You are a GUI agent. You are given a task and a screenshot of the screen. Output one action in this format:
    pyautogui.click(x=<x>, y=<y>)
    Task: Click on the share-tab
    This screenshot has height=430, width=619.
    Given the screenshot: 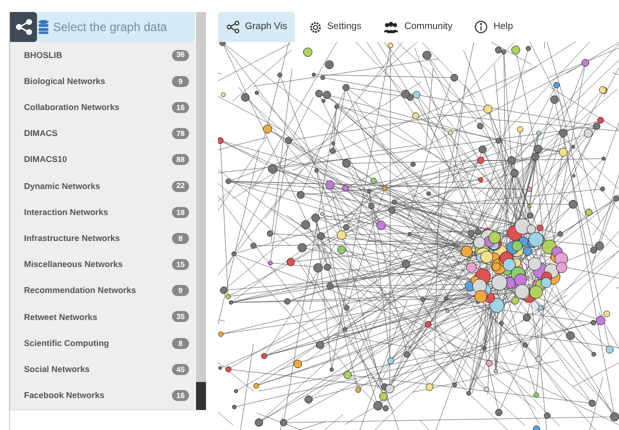 What is the action you would take?
    pyautogui.click(x=23, y=27)
    